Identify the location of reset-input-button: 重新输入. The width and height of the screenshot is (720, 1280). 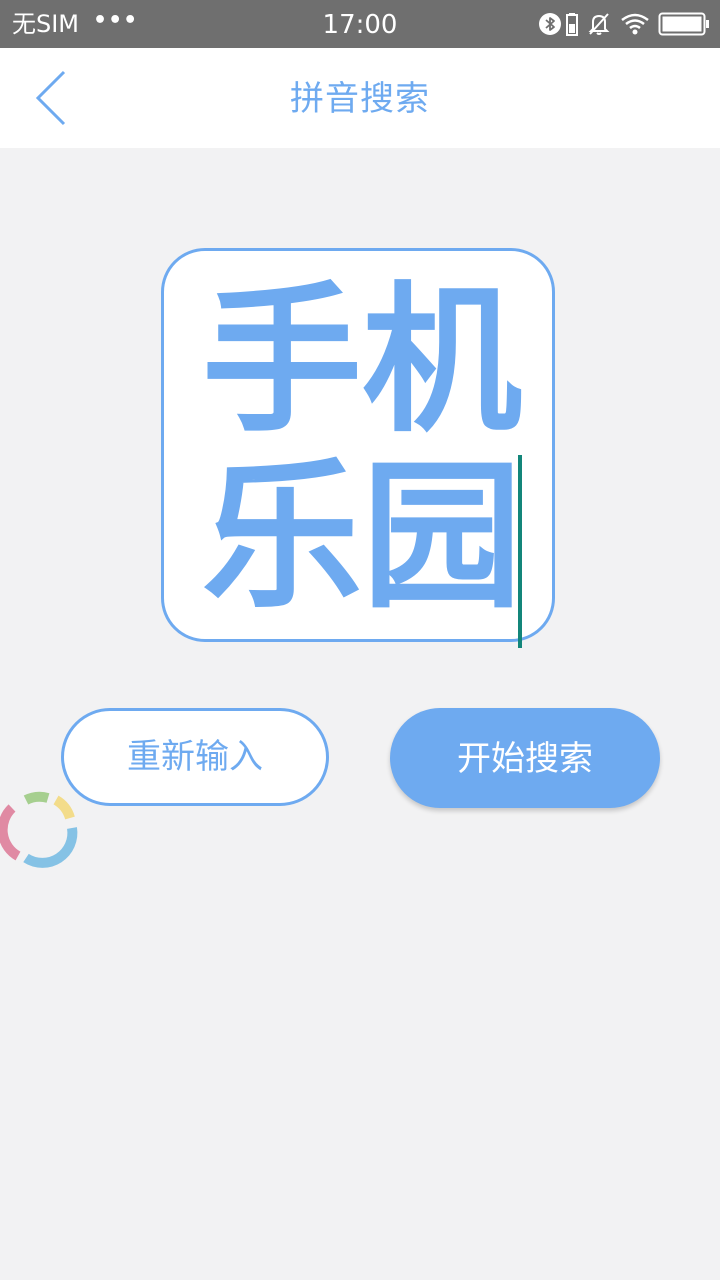
(195, 757).